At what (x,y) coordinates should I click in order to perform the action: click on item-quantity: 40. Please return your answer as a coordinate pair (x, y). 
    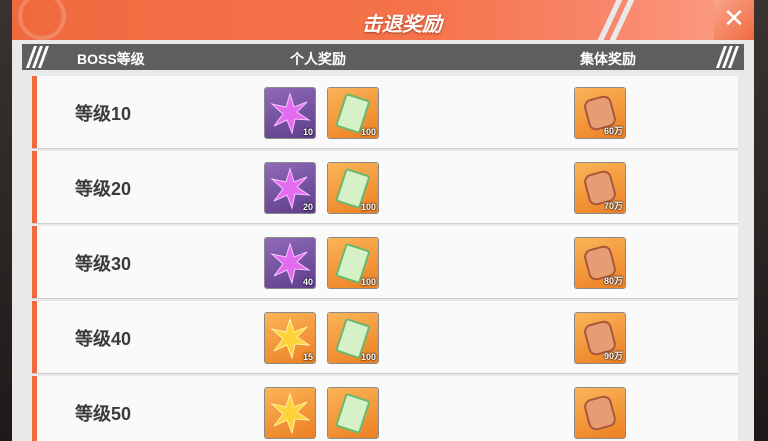
    Looking at the image, I should click on (307, 282).